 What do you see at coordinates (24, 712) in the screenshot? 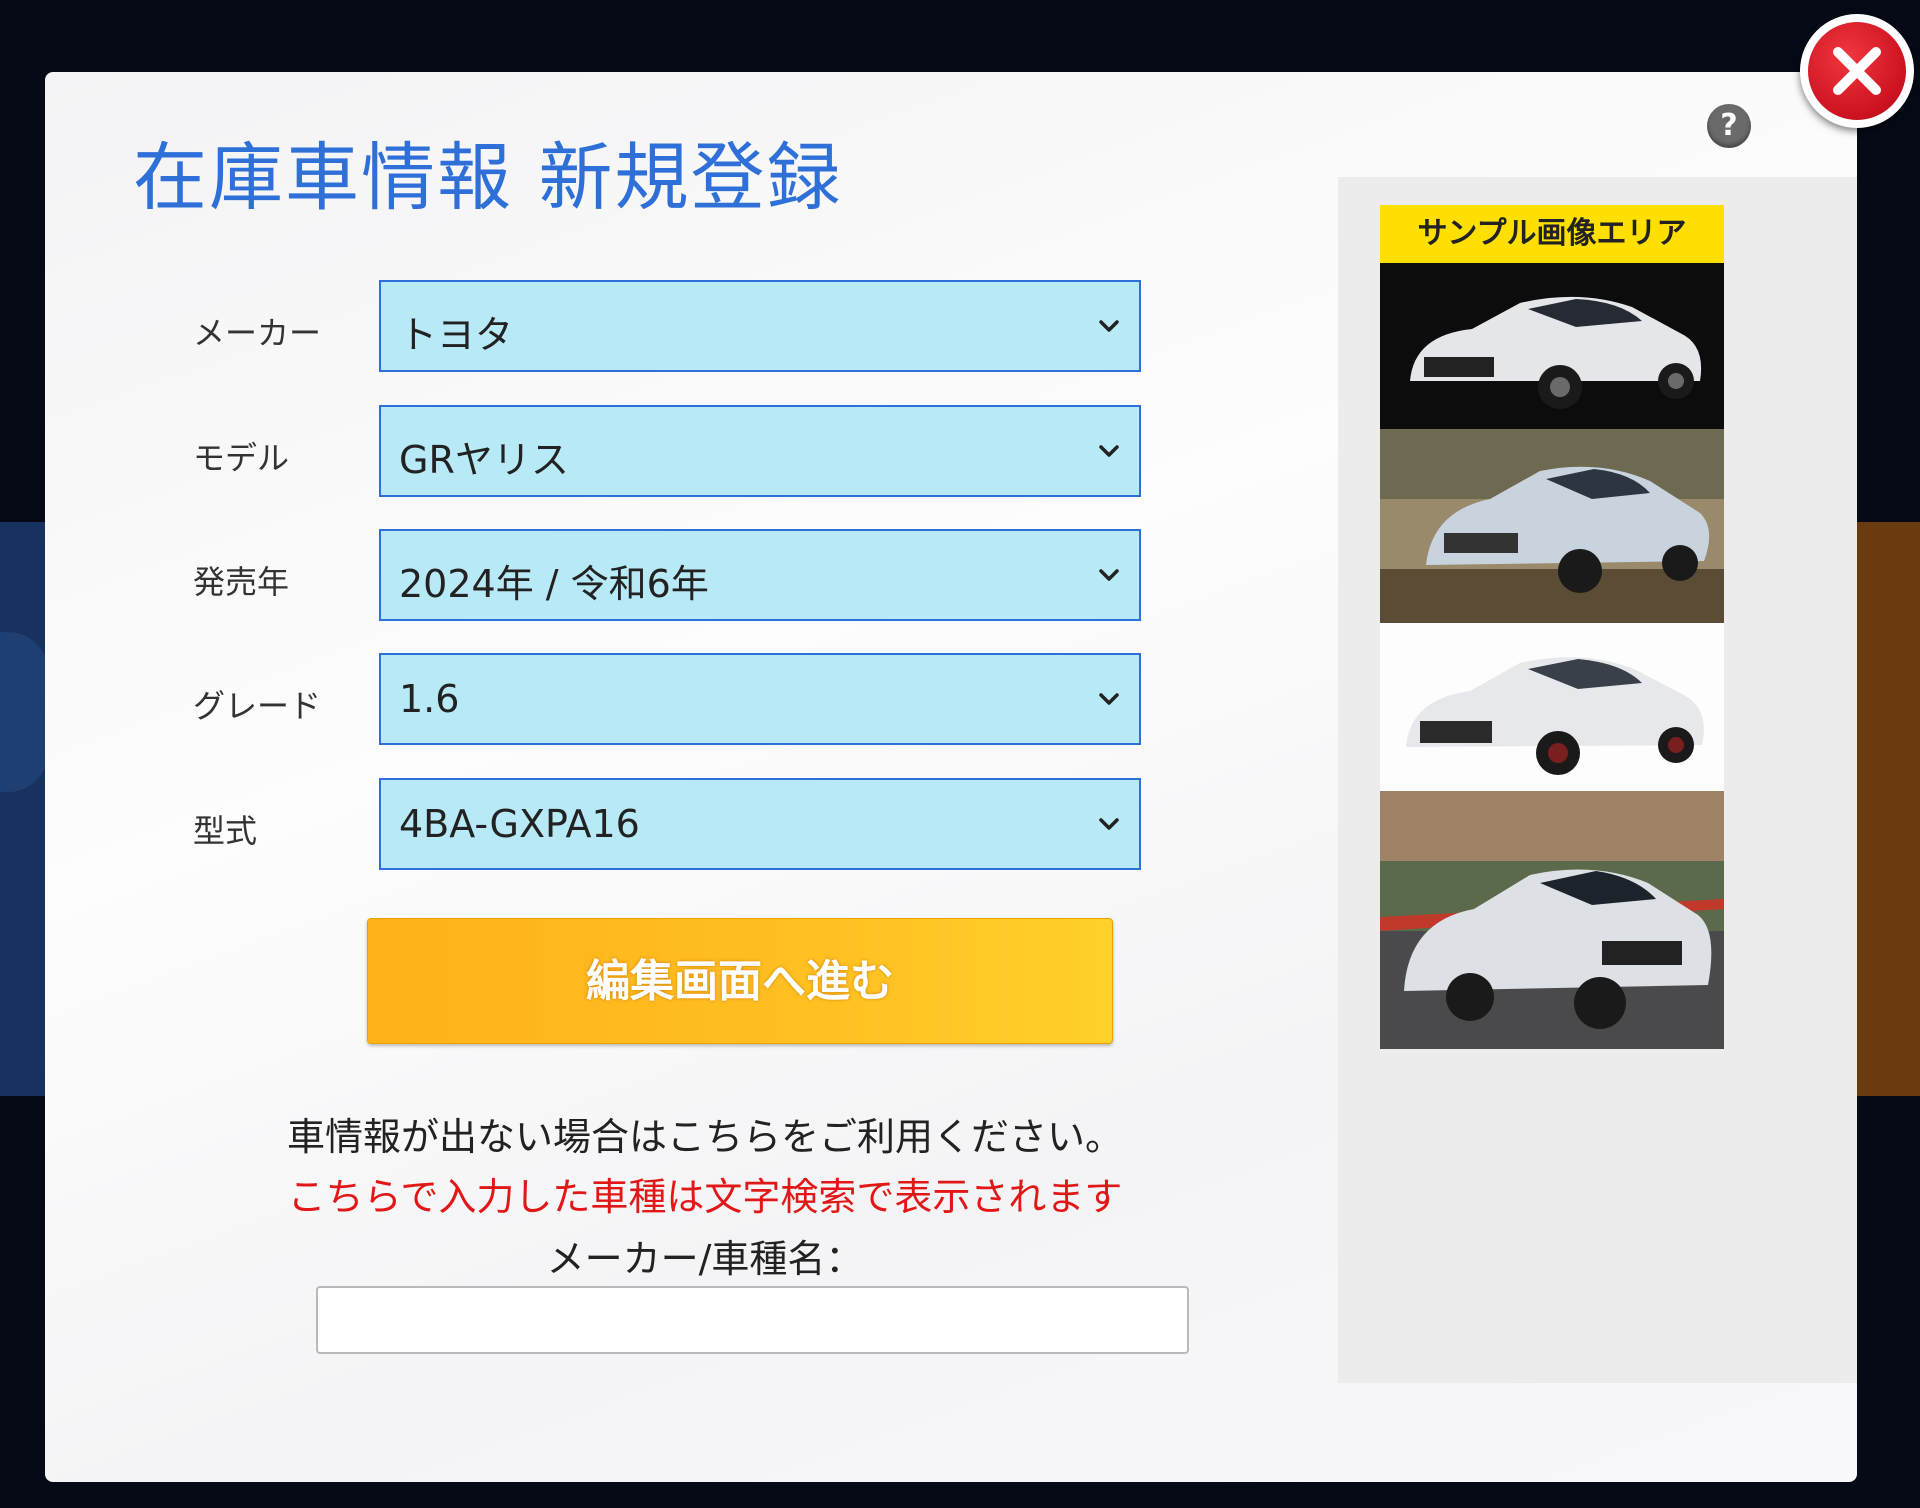
I see `background-shape` at bounding box center [24, 712].